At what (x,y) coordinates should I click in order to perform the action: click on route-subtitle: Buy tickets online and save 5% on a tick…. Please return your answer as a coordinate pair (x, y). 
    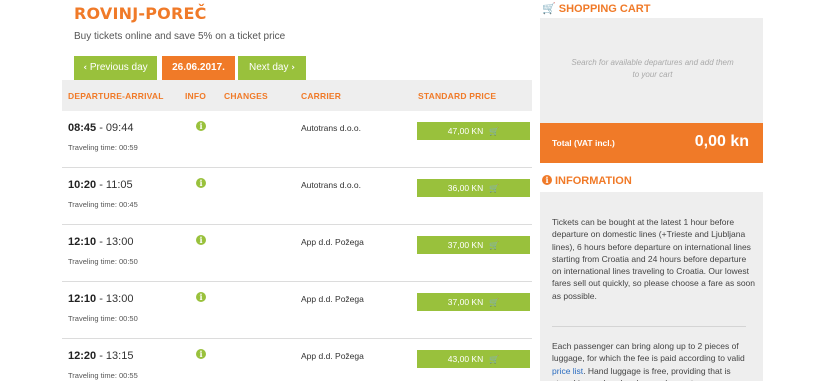
    Looking at the image, I should click on (180, 36).